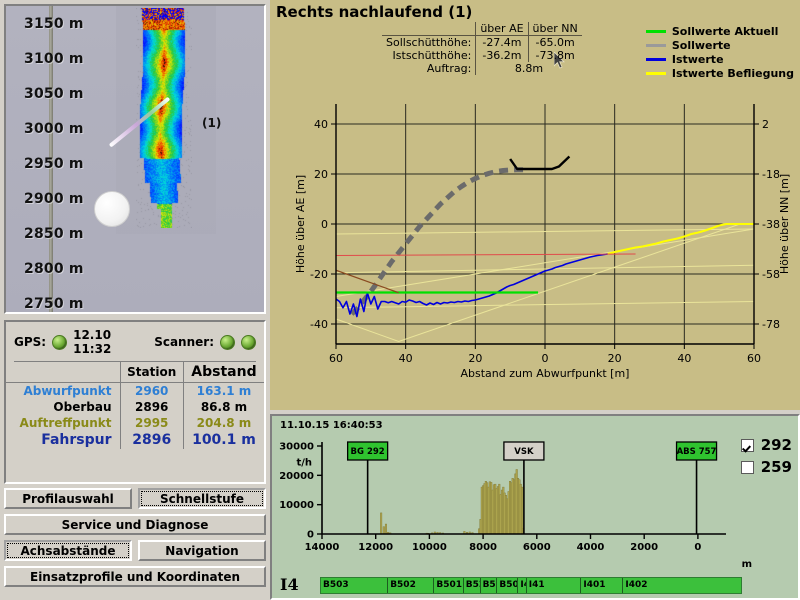 The height and width of the screenshot is (600, 800). I want to click on table-row: Abwurfpunkt 2960 163.1 m, so click(135, 390).